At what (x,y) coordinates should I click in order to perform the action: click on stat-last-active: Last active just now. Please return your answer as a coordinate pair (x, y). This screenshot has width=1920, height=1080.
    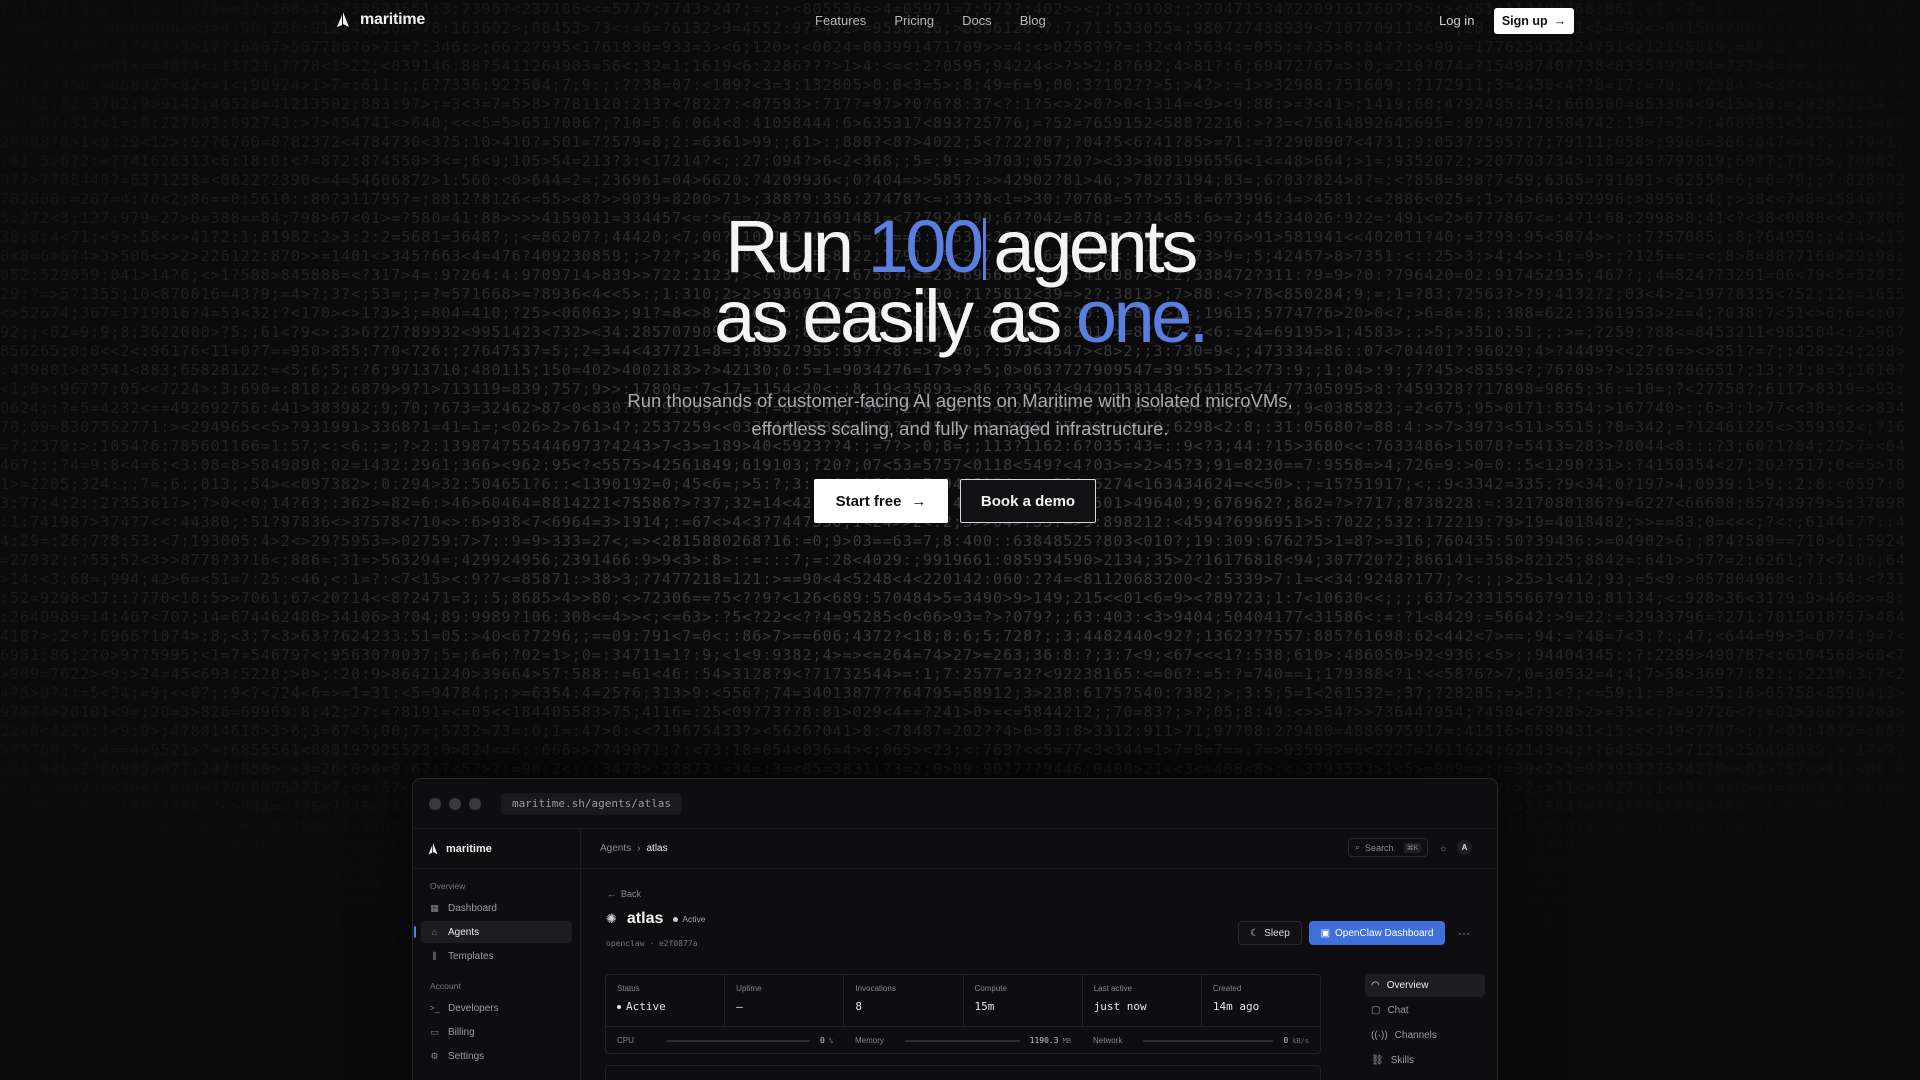
    Looking at the image, I should click on (1142, 1000).